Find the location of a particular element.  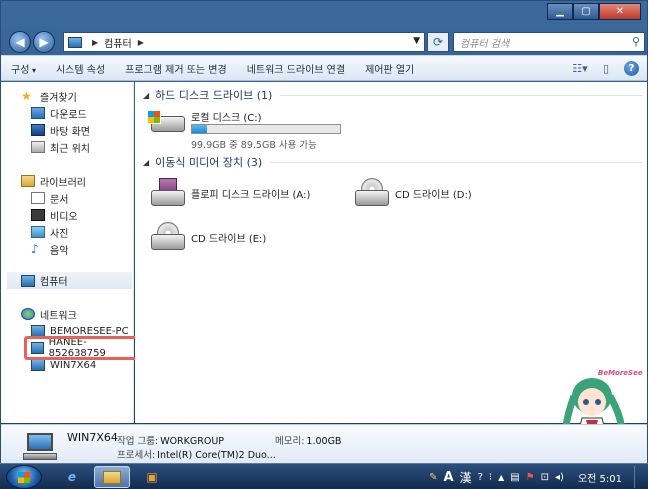

sidebar-label: 라이브러리 is located at coordinates (63, 183).